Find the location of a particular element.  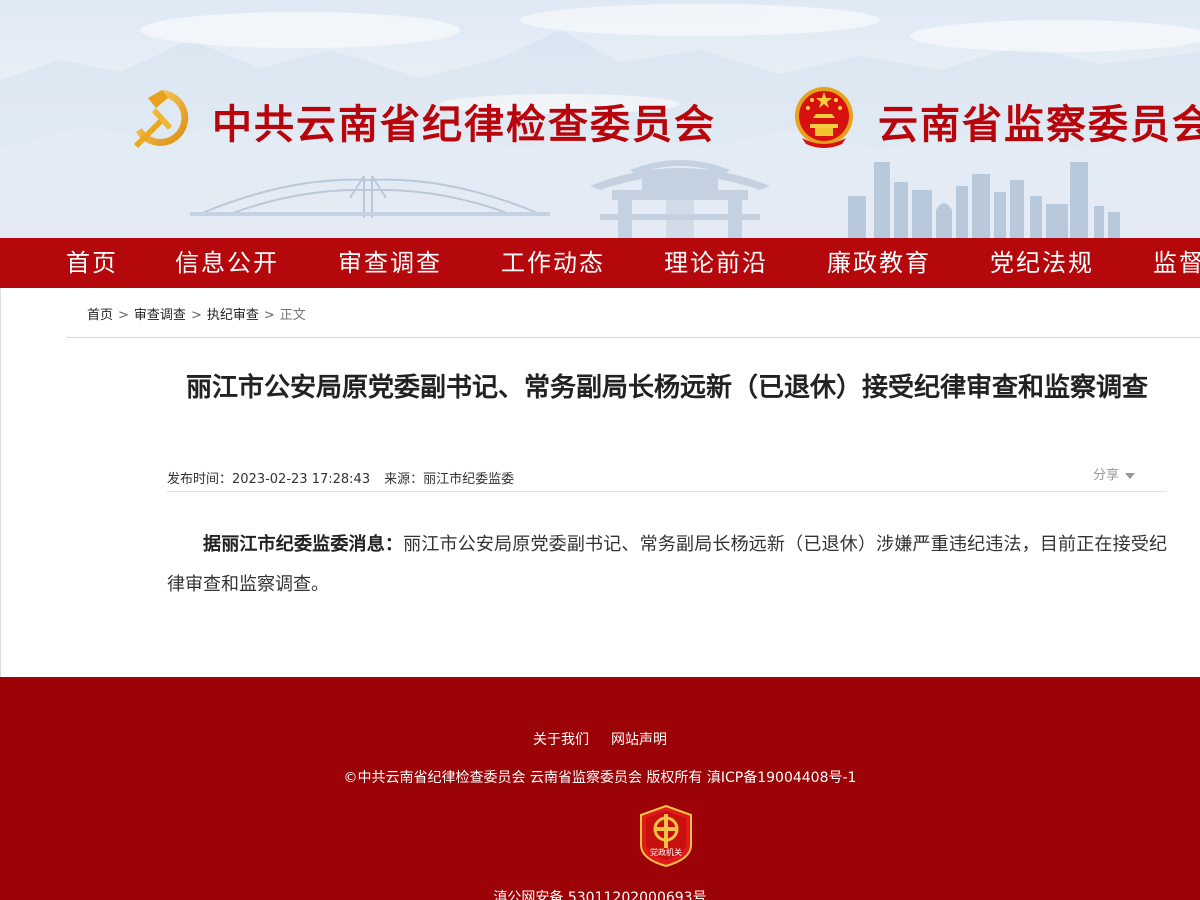

publish-time: 2023-02-23 17:28:43 is located at coordinates (301, 479).